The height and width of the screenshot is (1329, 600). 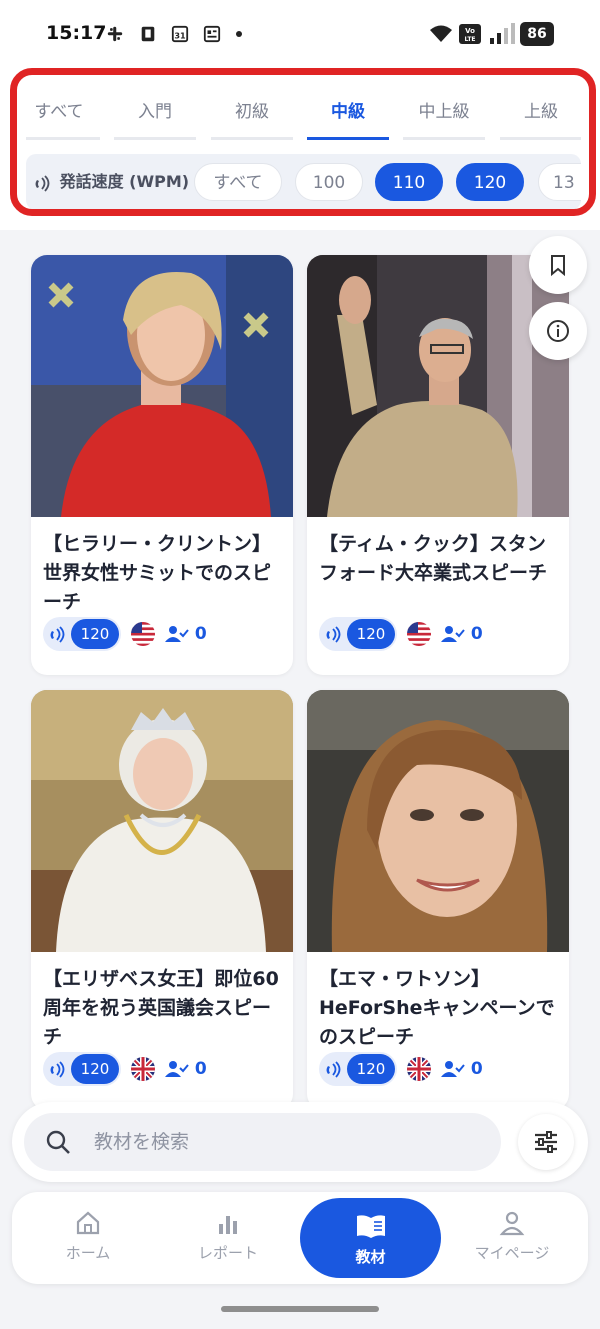 I want to click on nav-label: ホーム, so click(x=88, y=1253).